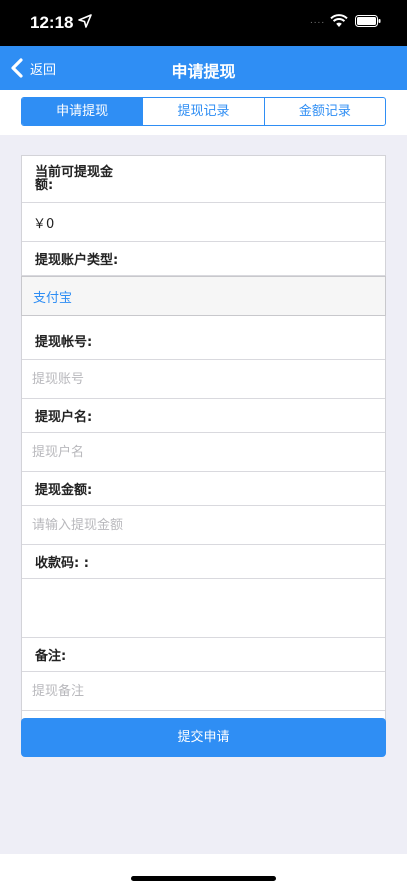 The height and width of the screenshot is (889, 407). Describe the element at coordinates (203, 562) in the screenshot. I see `qr-code-label: 收款码: :` at that location.